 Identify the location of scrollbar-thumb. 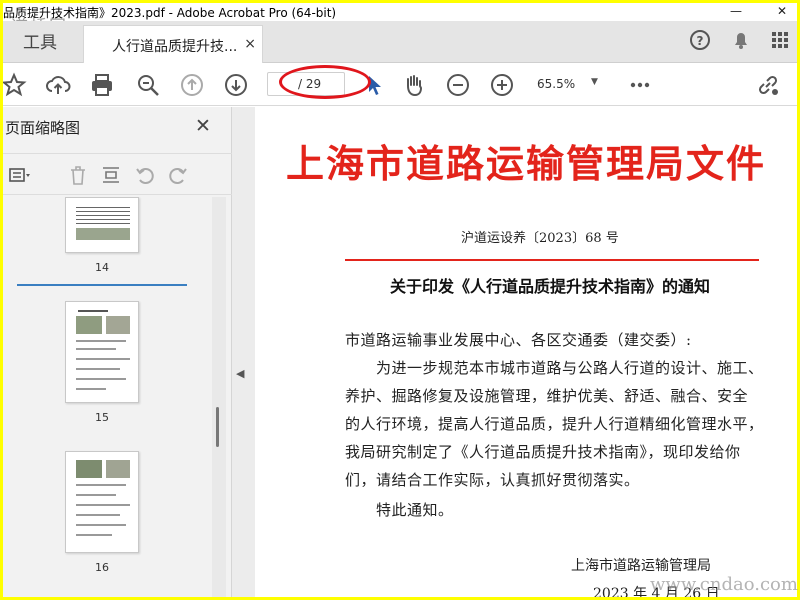
(217, 427).